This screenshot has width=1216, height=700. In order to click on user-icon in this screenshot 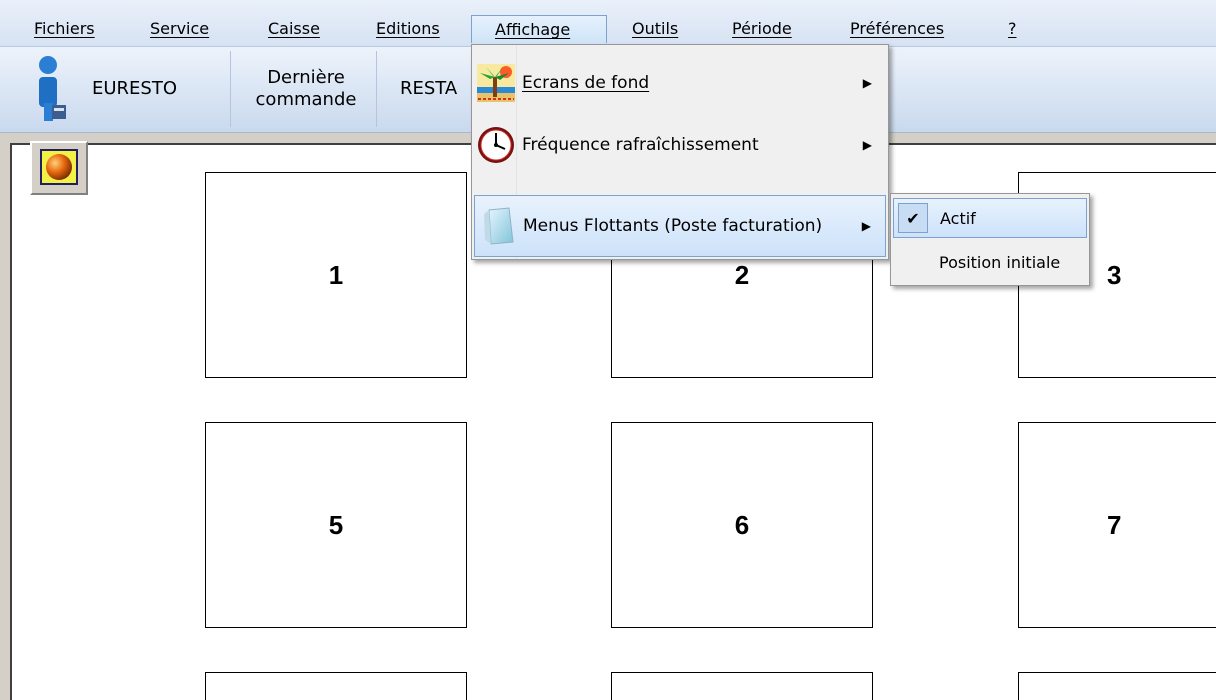, I will do `click(52, 88)`.